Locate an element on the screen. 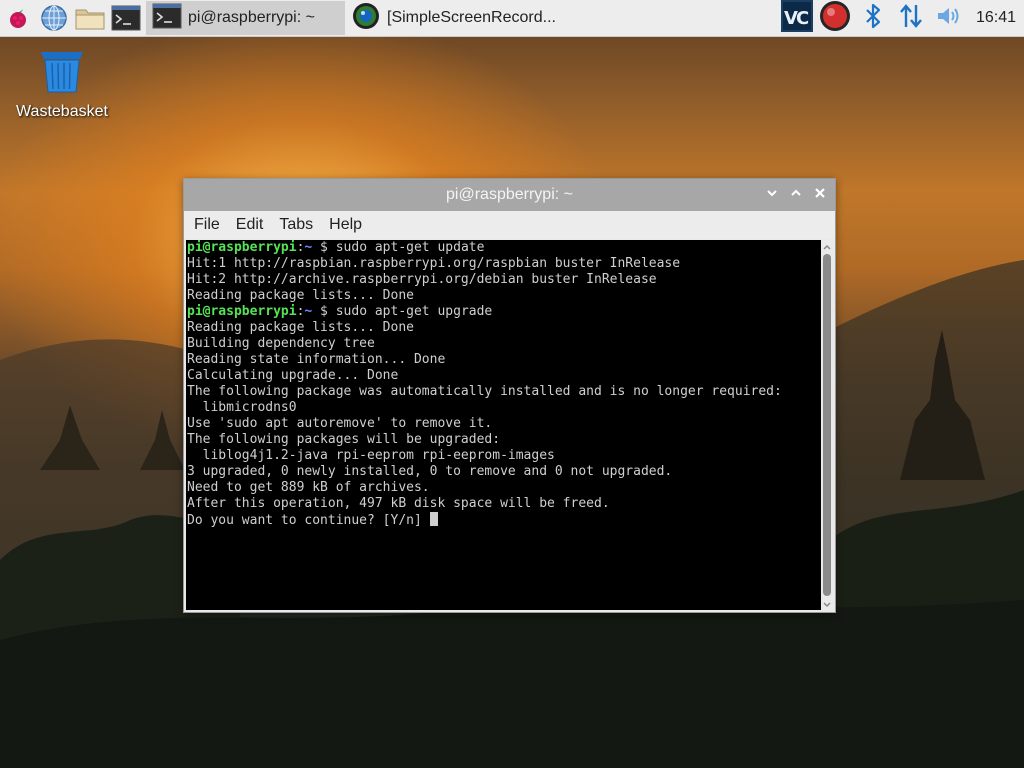 This screenshot has height=768, width=1024. network-tray-button is located at coordinates (911, 18).